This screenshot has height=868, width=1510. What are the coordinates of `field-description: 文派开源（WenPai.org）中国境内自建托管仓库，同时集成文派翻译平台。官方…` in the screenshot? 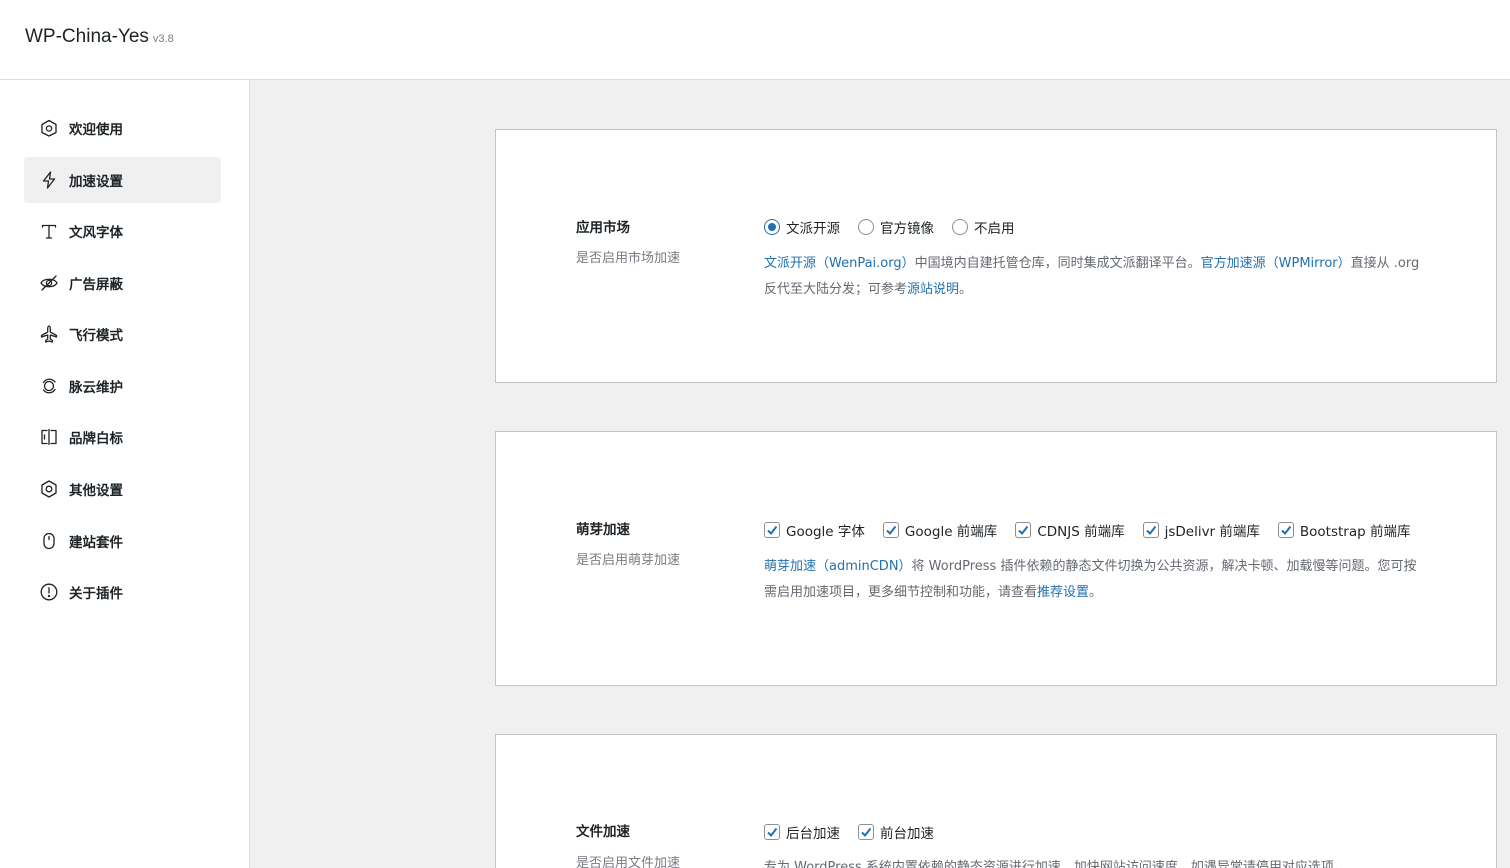 It's located at (1094, 277).